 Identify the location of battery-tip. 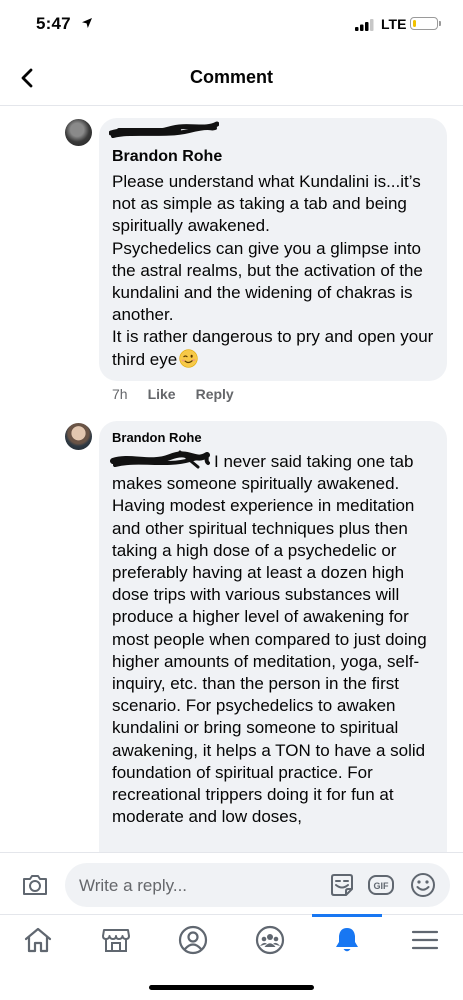
(440, 23).